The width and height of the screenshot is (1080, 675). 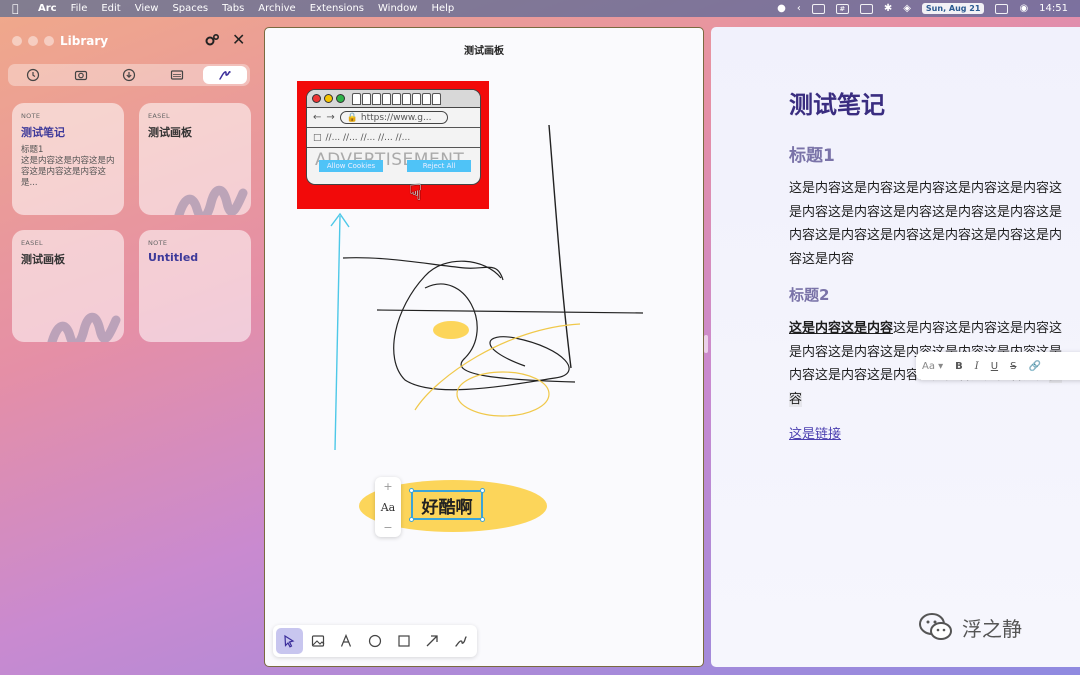 I want to click on split-divider-handle, so click(x=706, y=344).